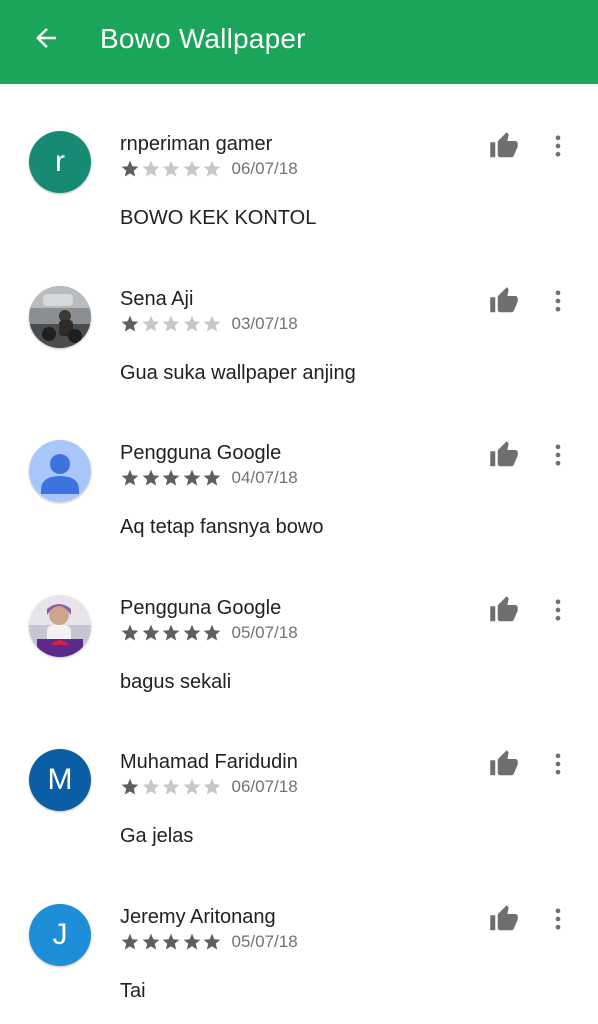 The height and width of the screenshot is (1024, 598). I want to click on page-title: Bowo Wallpaper, so click(203, 38).